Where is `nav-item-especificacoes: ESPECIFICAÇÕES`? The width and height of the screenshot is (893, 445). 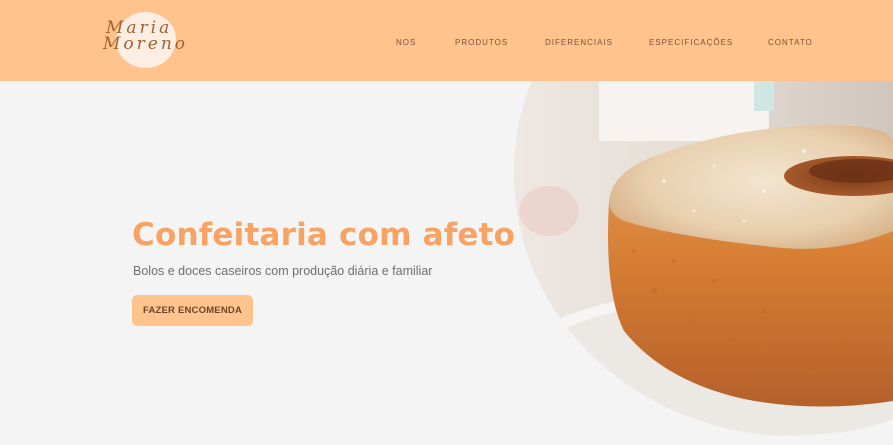
nav-item-especificacoes: ESPECIFICAÇÕES is located at coordinates (691, 42).